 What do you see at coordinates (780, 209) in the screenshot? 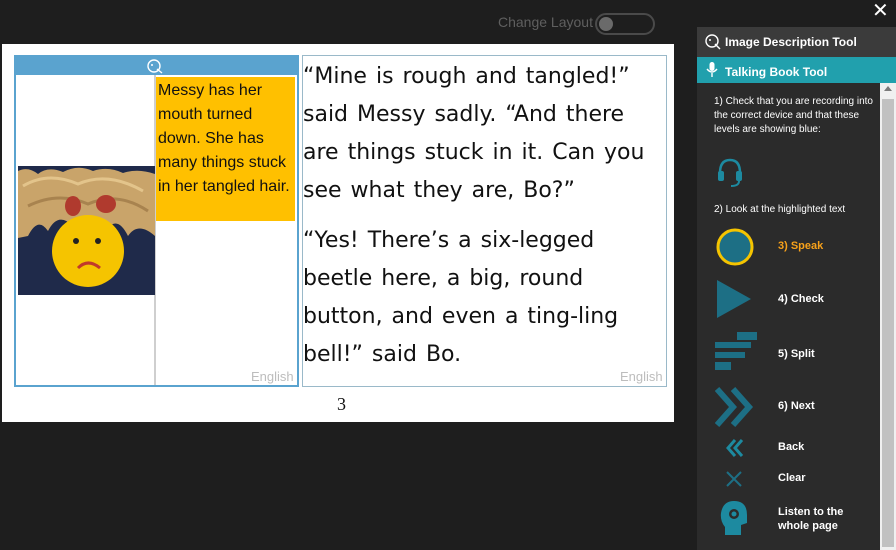
I see `instruction-look-highlight: 2) Look at the highlighted text` at bounding box center [780, 209].